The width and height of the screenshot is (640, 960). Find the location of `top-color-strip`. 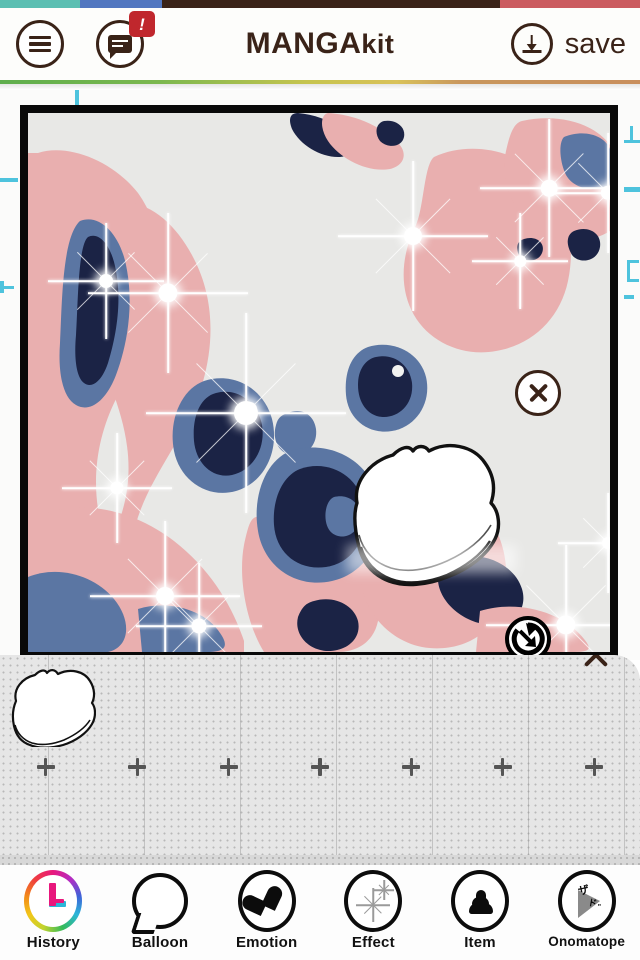

top-color-strip is located at coordinates (320, 4).